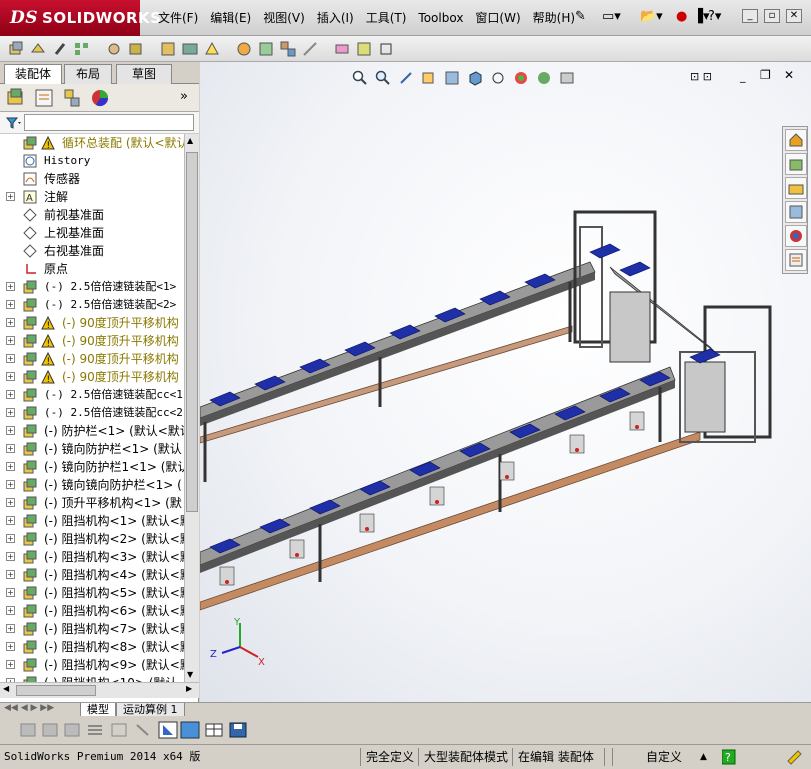  What do you see at coordinates (214, 730) in the screenshot?
I see `table-view-icon` at bounding box center [214, 730].